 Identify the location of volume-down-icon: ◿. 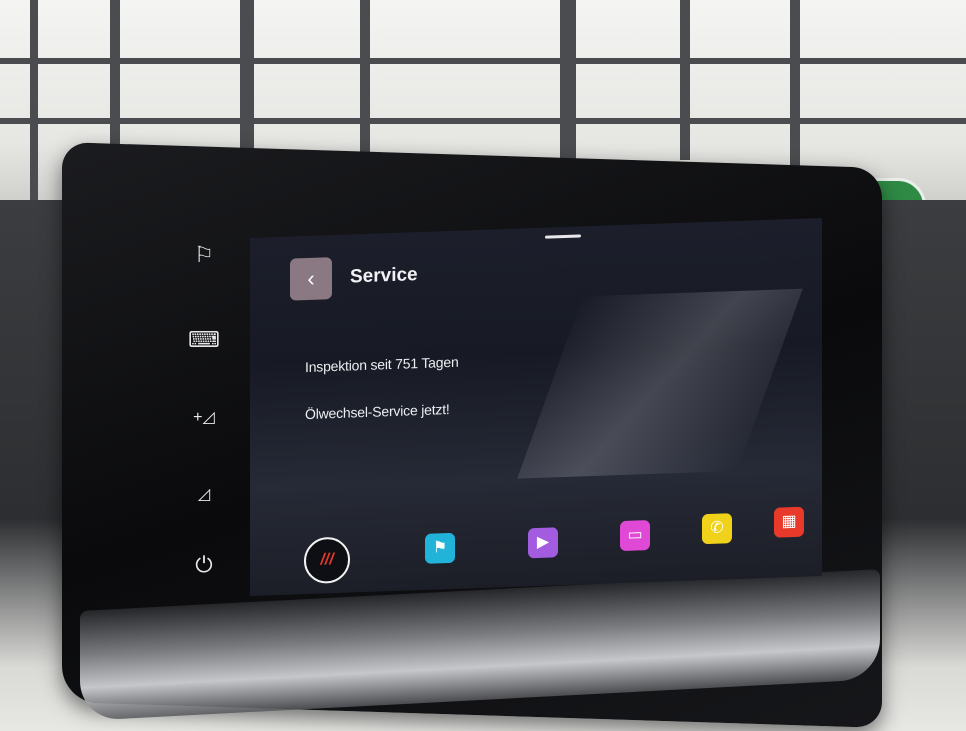
(204, 495).